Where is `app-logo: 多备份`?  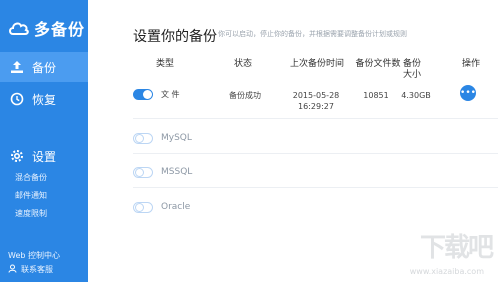 app-logo: 多备份 is located at coordinates (46, 28).